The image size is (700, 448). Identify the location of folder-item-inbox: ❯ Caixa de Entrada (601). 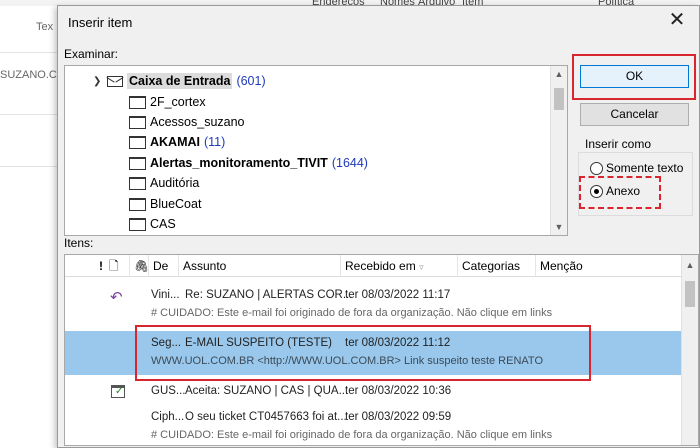
(179, 81).